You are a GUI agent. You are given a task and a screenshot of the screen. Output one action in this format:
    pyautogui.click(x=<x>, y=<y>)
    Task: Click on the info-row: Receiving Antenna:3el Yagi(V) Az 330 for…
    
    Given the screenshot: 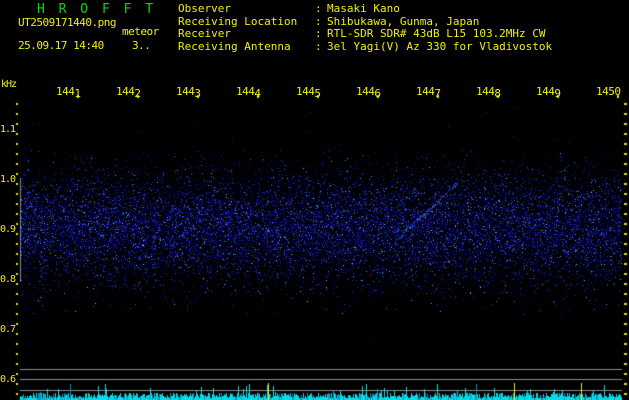 What is the action you would take?
    pyautogui.click(x=365, y=46)
    